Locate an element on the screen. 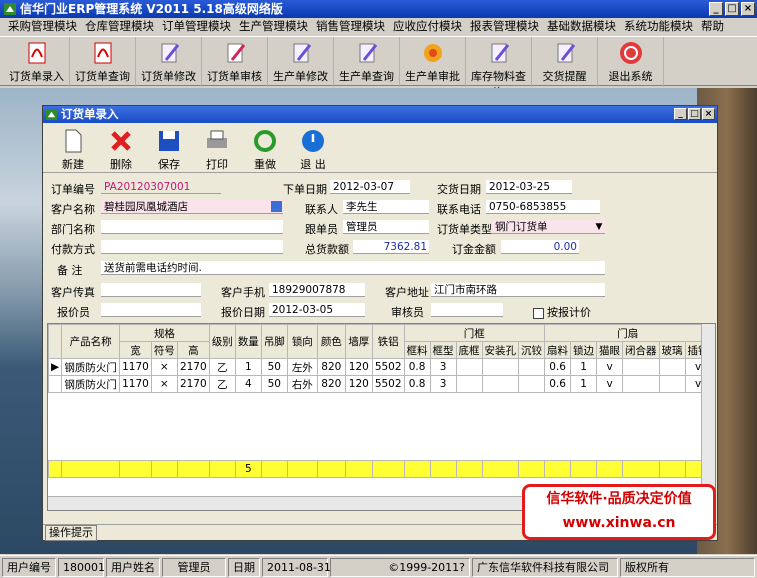 Image resolution: width=757 pixels, height=578 pixels. toolbar-button-7: 库存物料查询 is located at coordinates (499, 68).